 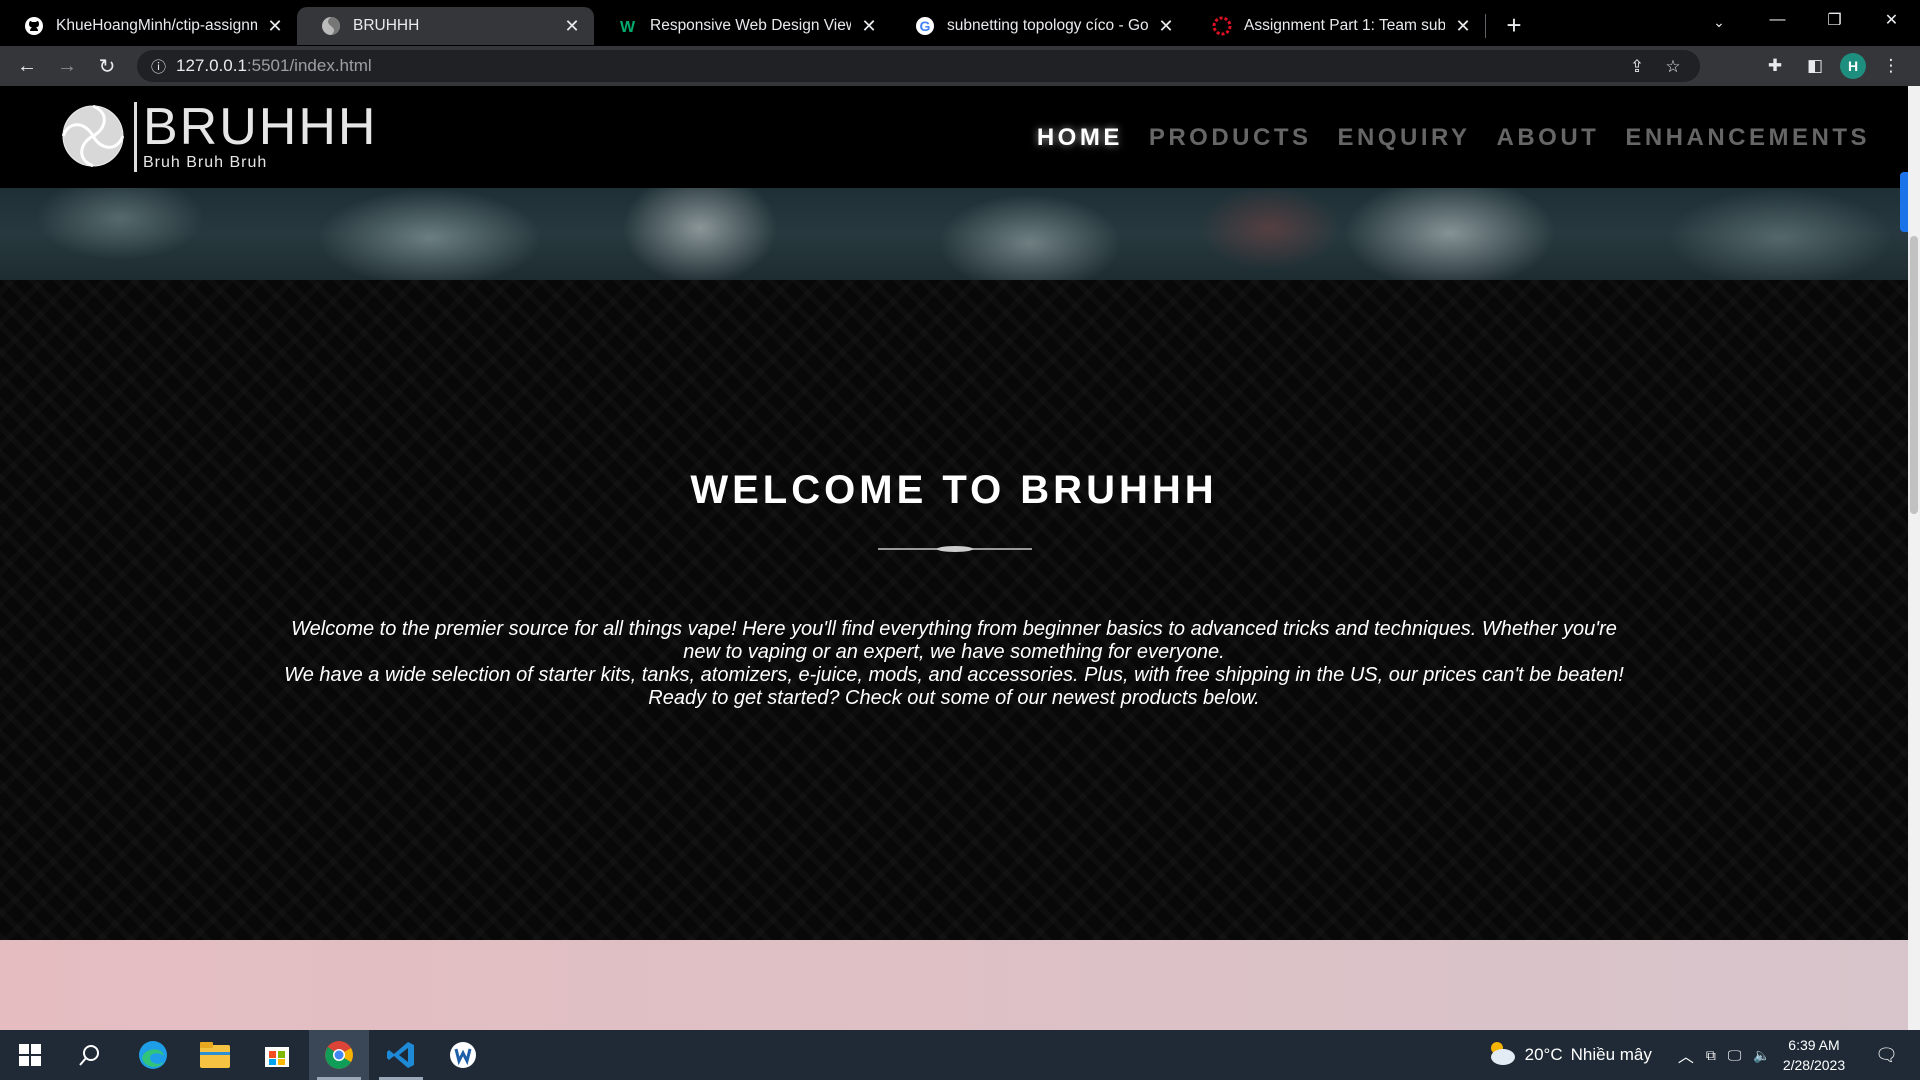 I want to click on logo-tagline: Bruh Bruh Bruh, so click(x=205, y=162).